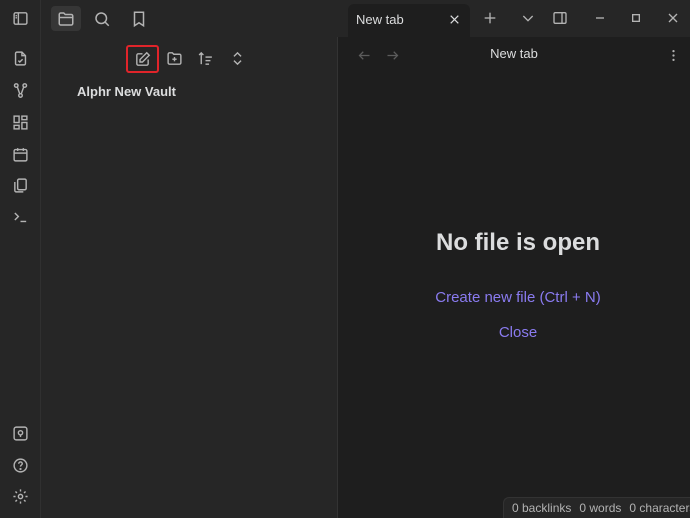 The width and height of the screenshot is (690, 518). Describe the element at coordinates (514, 332) in the screenshot. I see `close-link: Close` at that location.